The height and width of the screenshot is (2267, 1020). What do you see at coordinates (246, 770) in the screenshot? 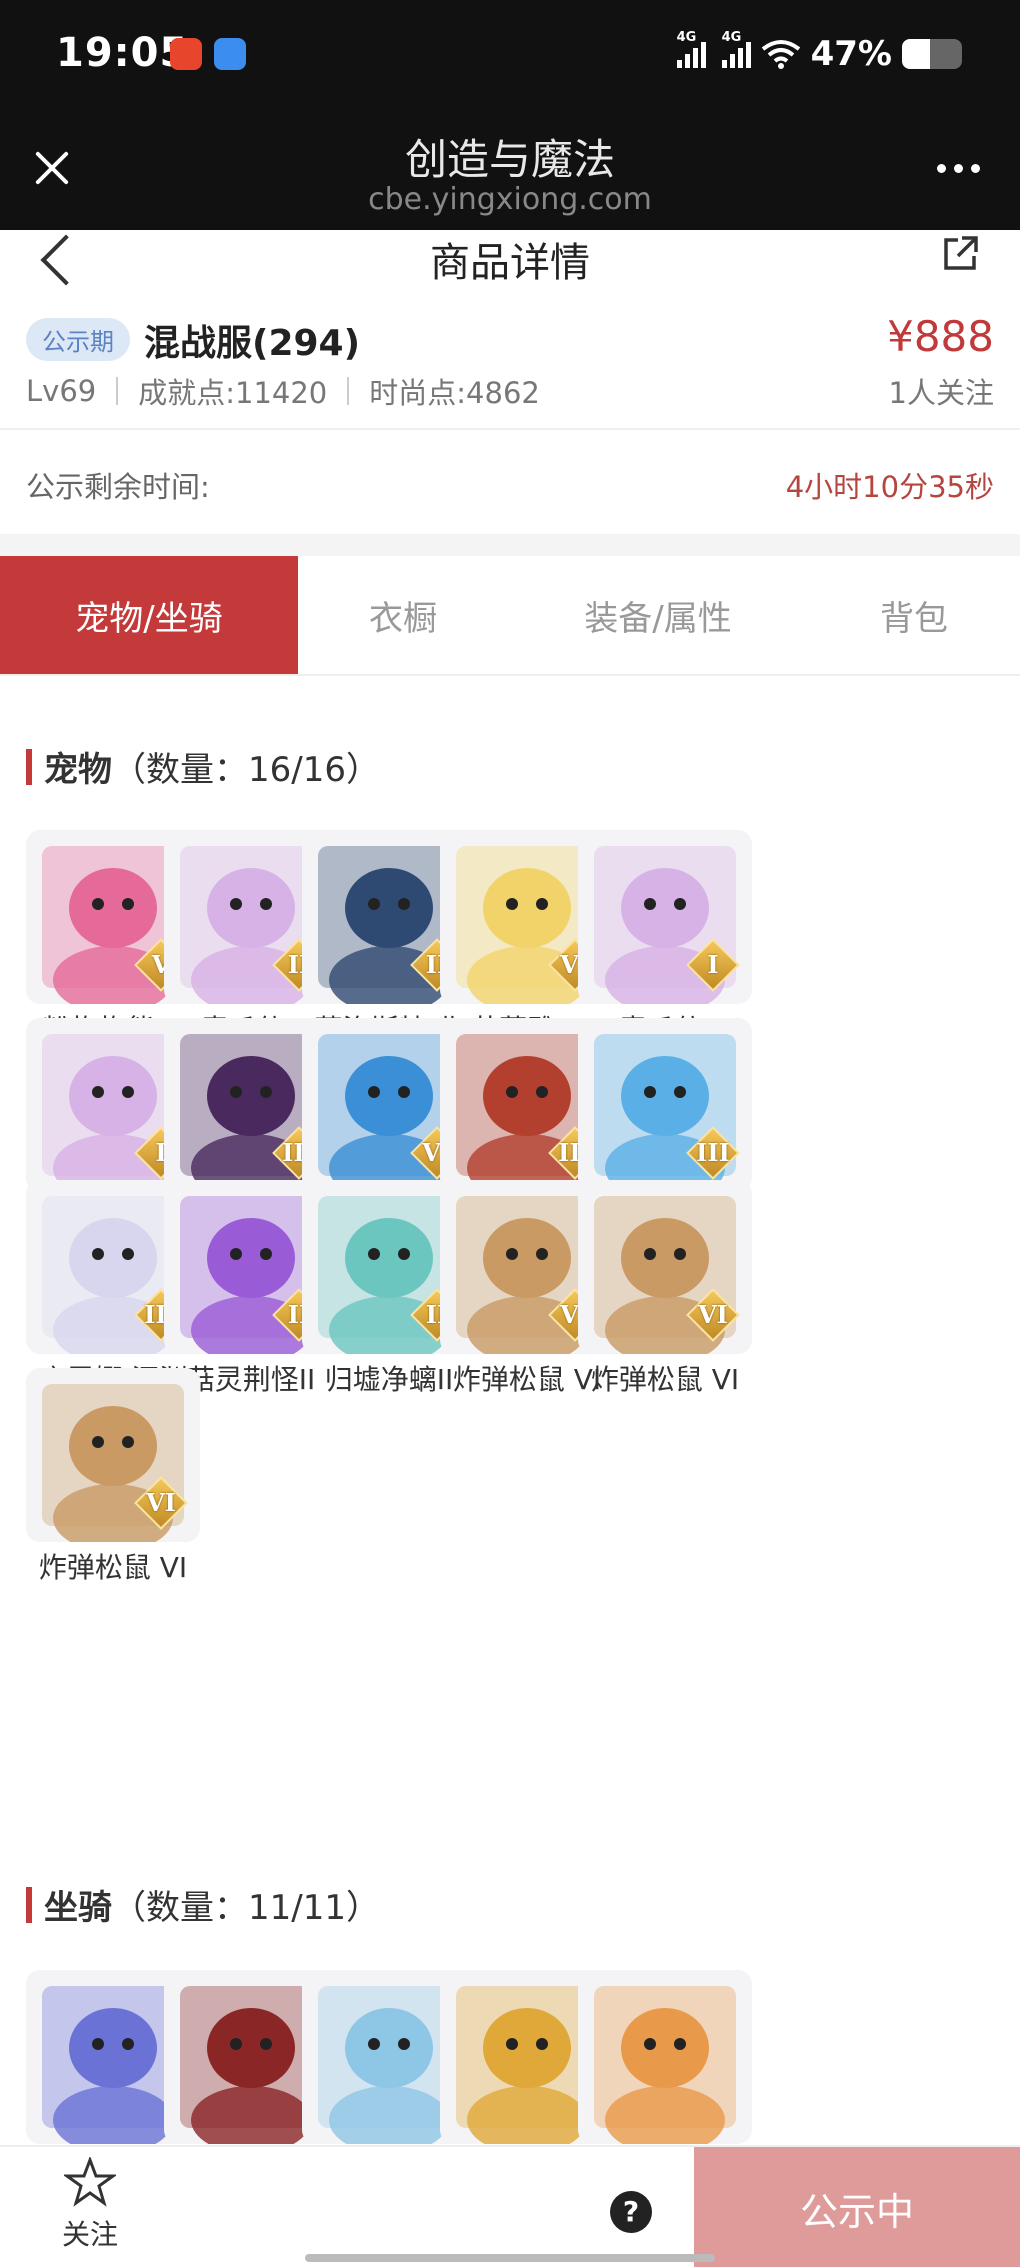
I see `section-count: （数量：16/16）` at bounding box center [246, 770].